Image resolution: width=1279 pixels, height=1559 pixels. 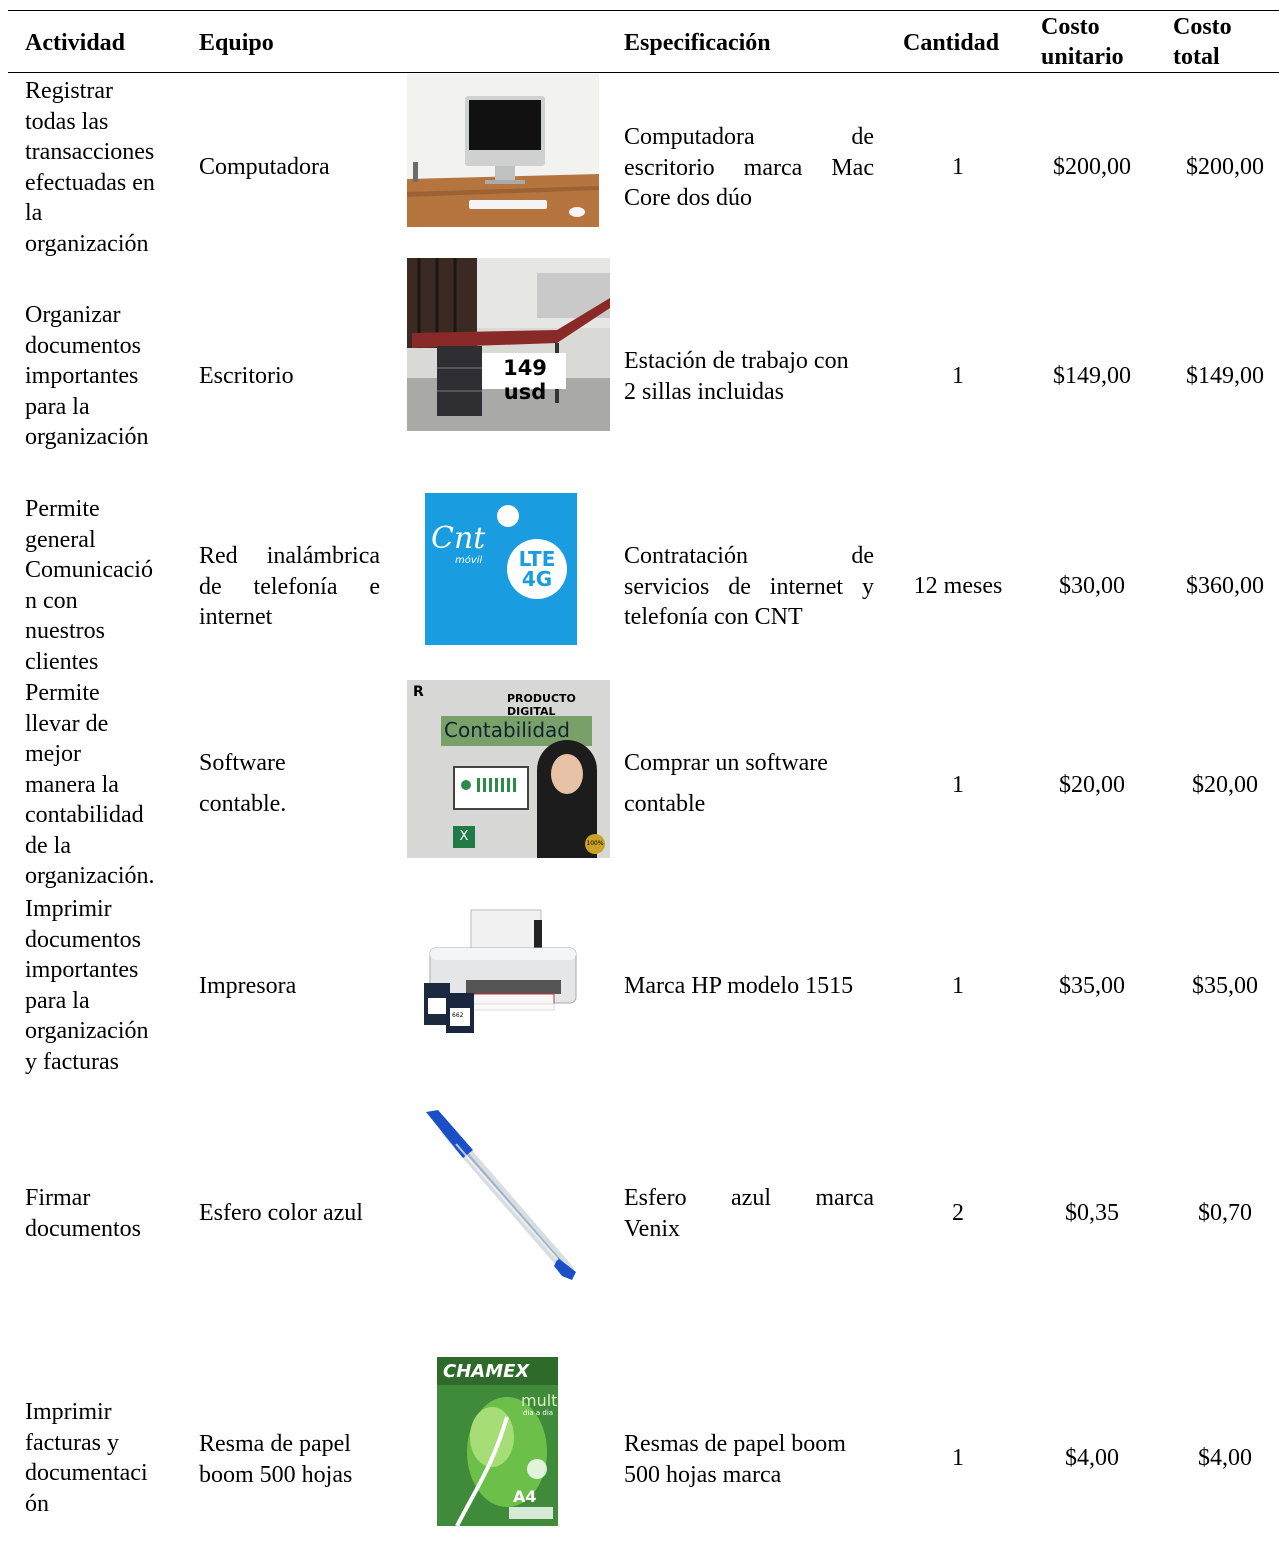 What do you see at coordinates (464, 837) in the screenshot?
I see `excel-icon: X` at bounding box center [464, 837].